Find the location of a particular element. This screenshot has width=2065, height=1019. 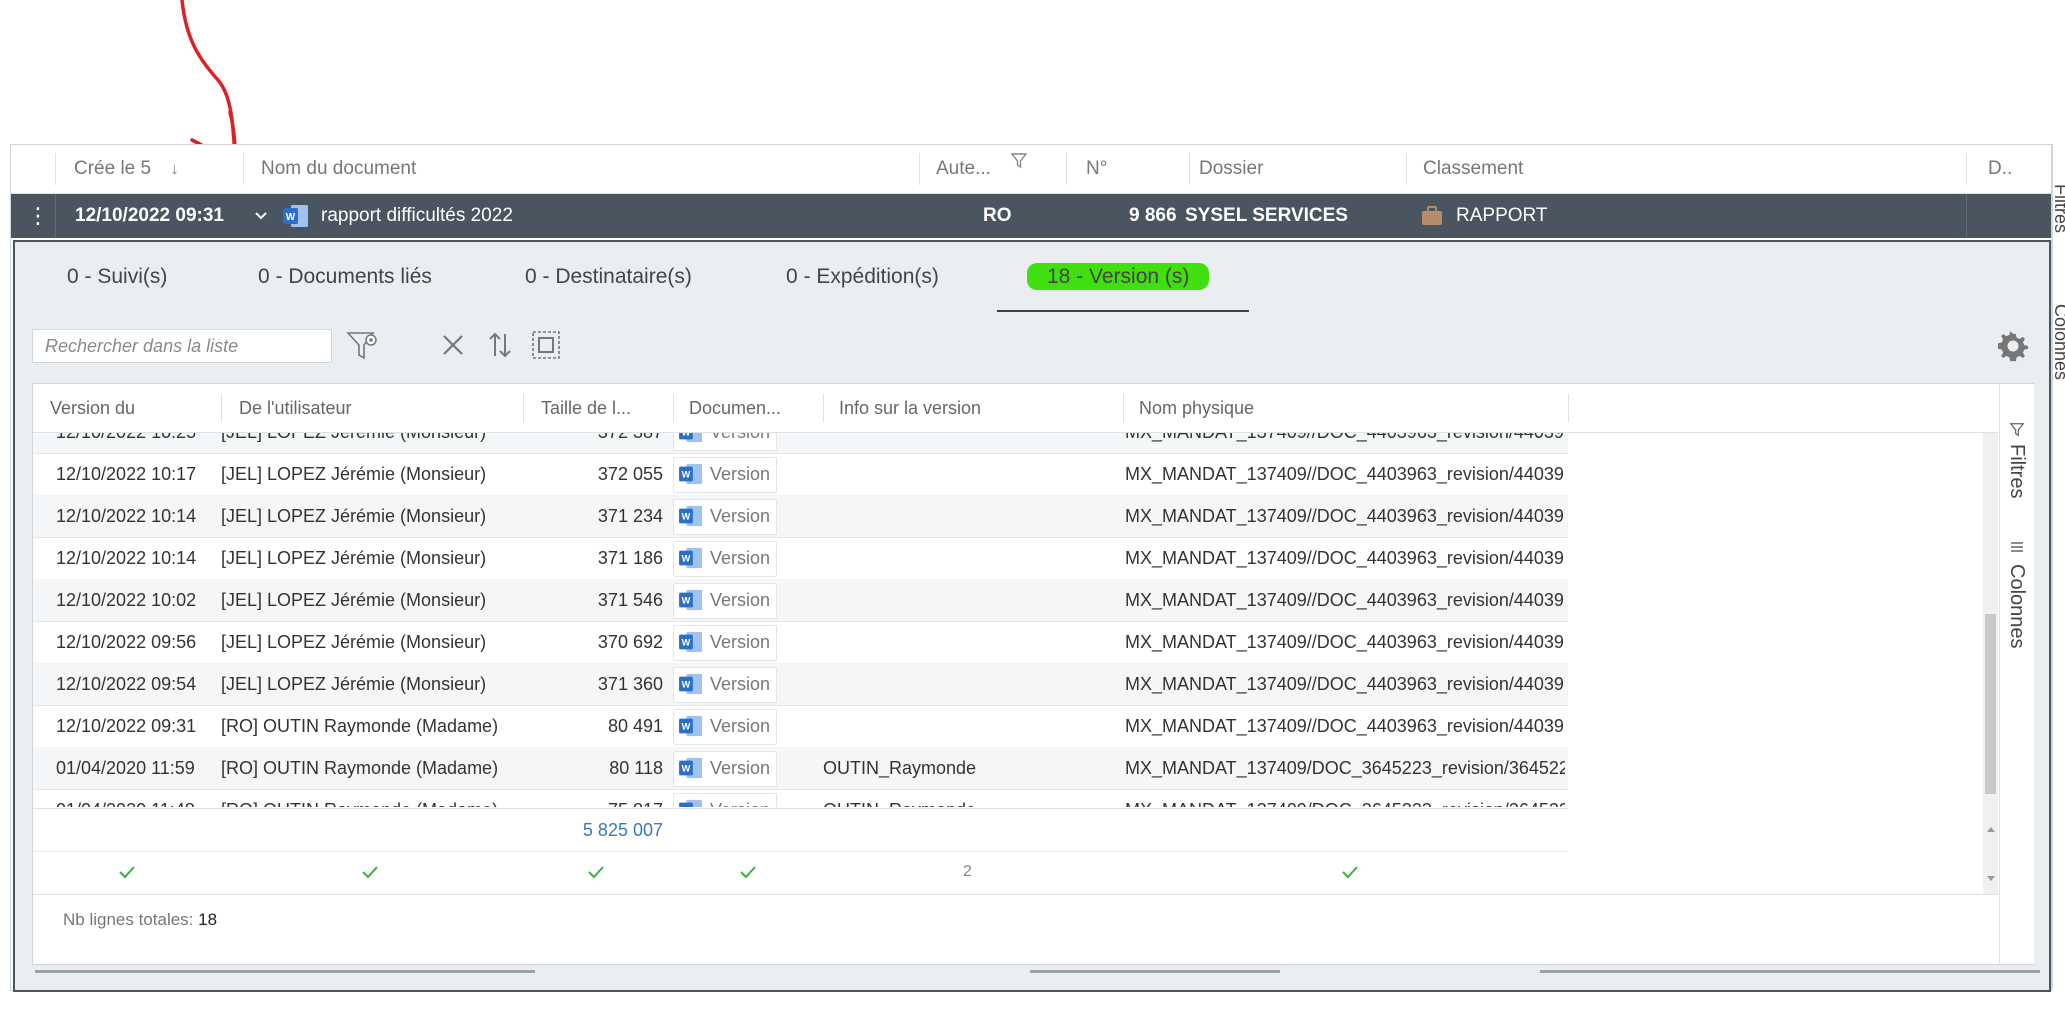

outer-tool-panel: Filtres Colonnes is located at coordinates (2058, 566).